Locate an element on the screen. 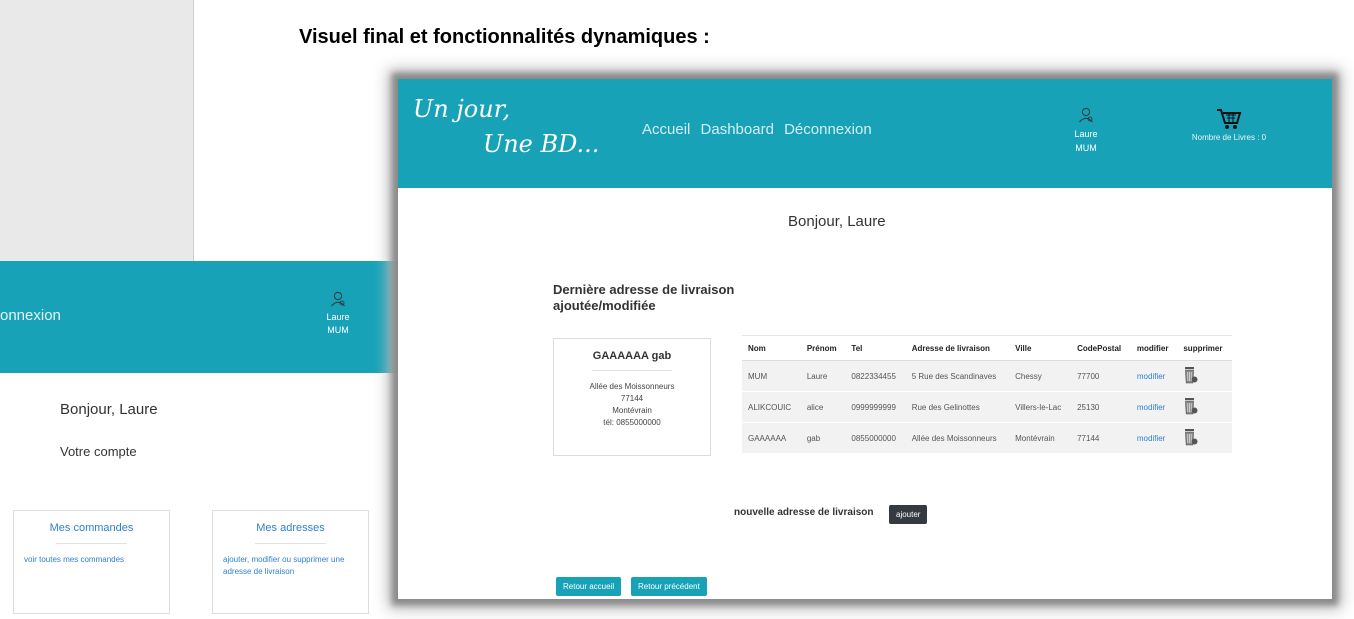 This screenshot has height=619, width=1354. cell-tel: 0855000000 is located at coordinates (875, 437).